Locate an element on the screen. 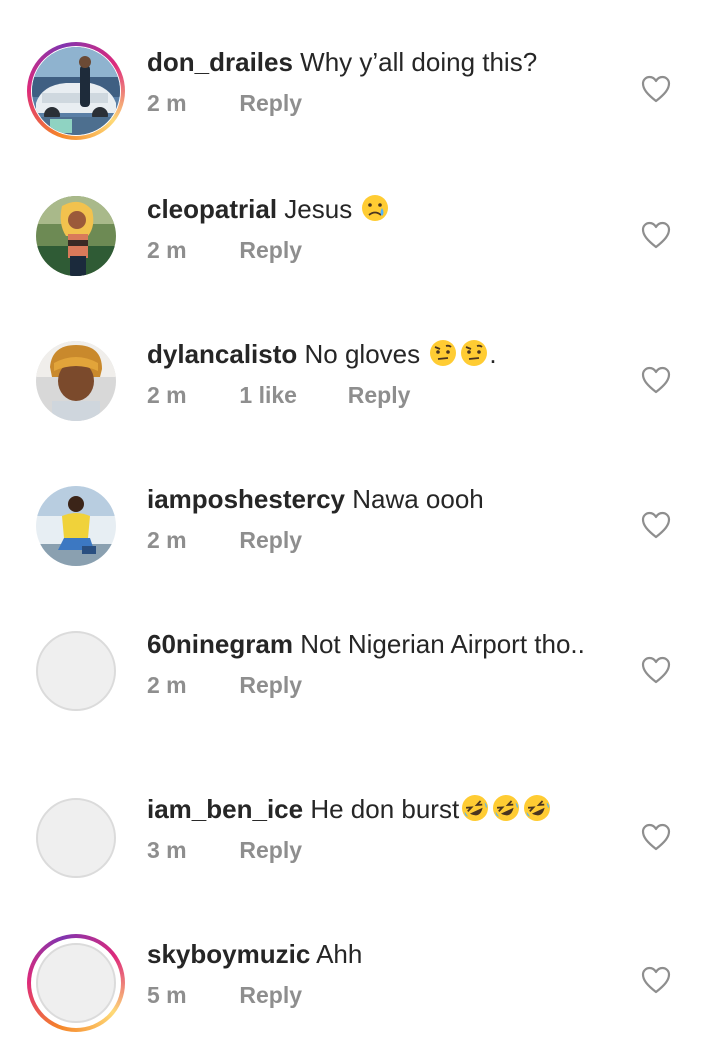 This screenshot has width=720, height=1039. comment-body: Ahh is located at coordinates (339, 954).